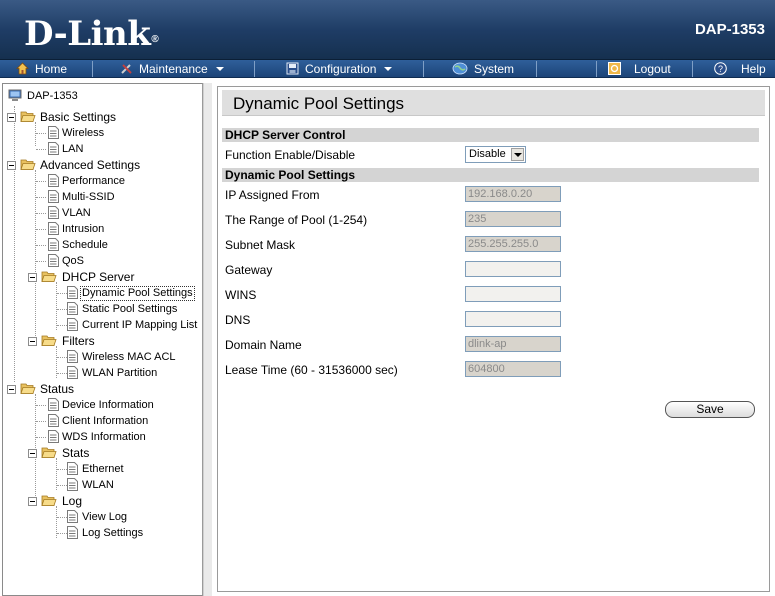 The height and width of the screenshot is (596, 775). What do you see at coordinates (720, 68) in the screenshot?
I see `help-icon: ?` at bounding box center [720, 68].